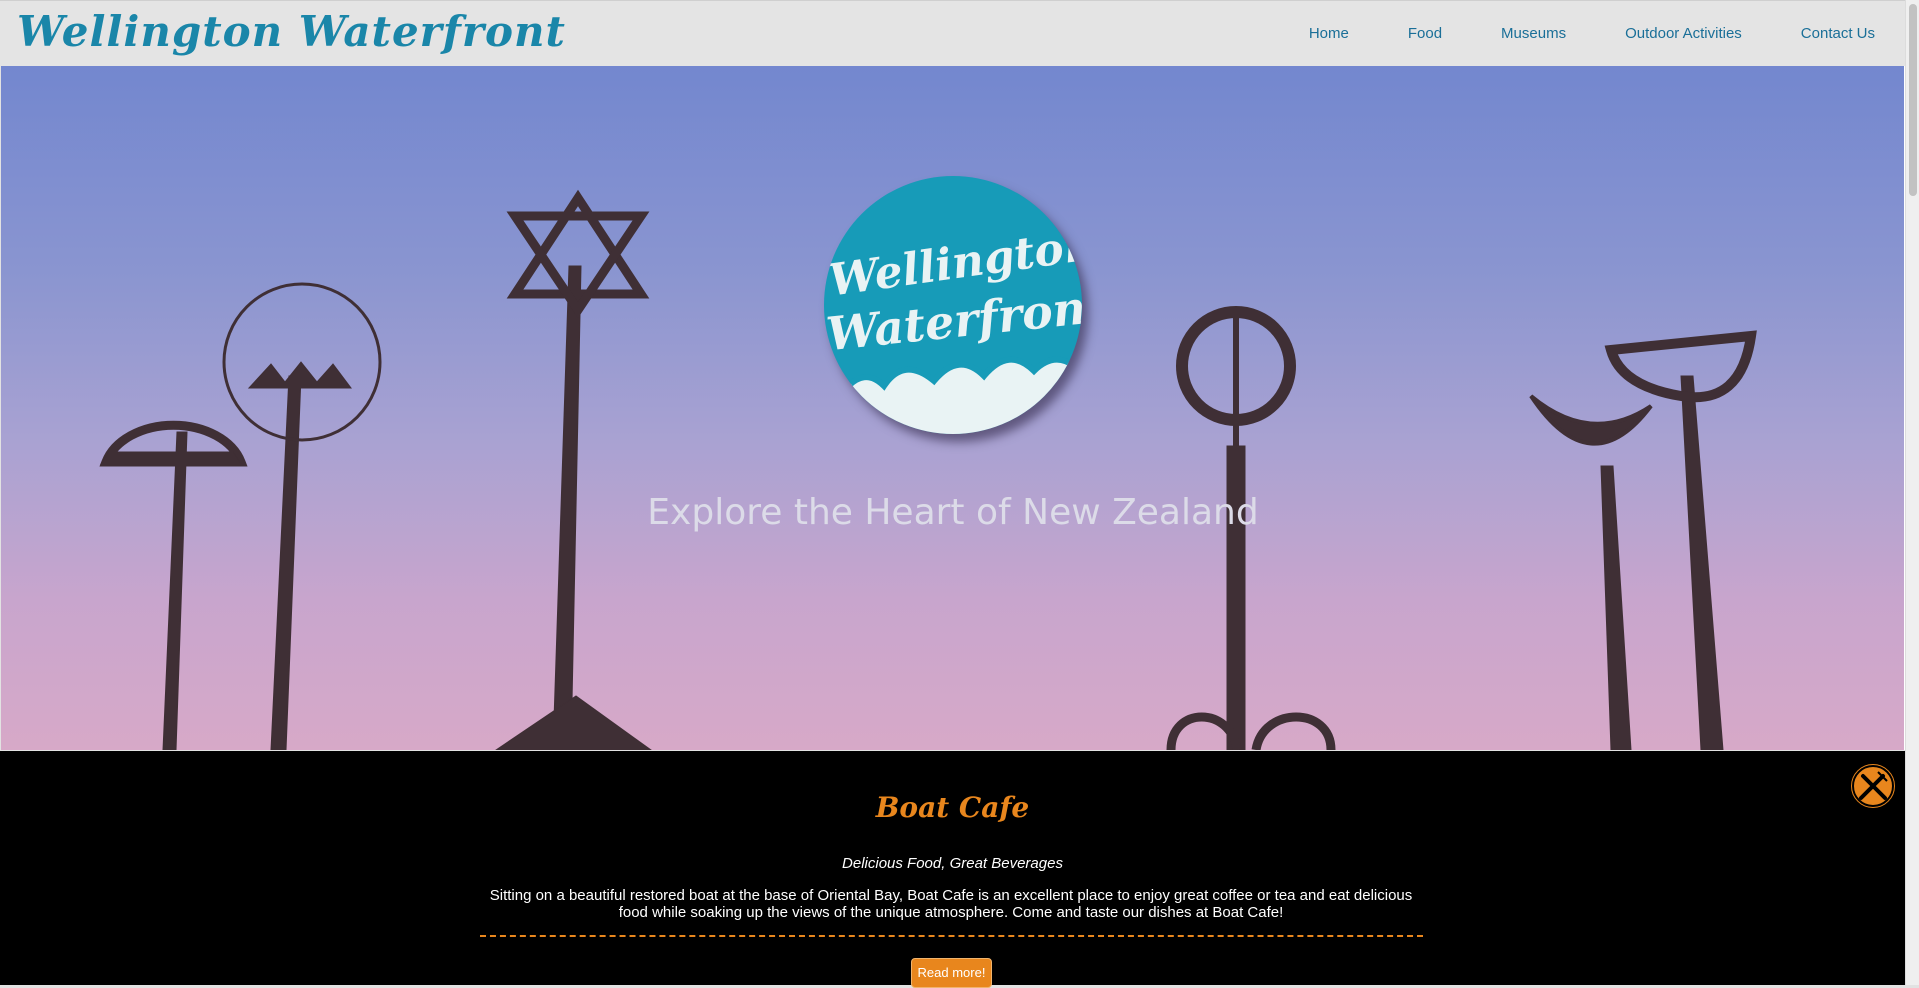  Describe the element at coordinates (951, 936) in the screenshot. I see `dashed-divider` at that location.